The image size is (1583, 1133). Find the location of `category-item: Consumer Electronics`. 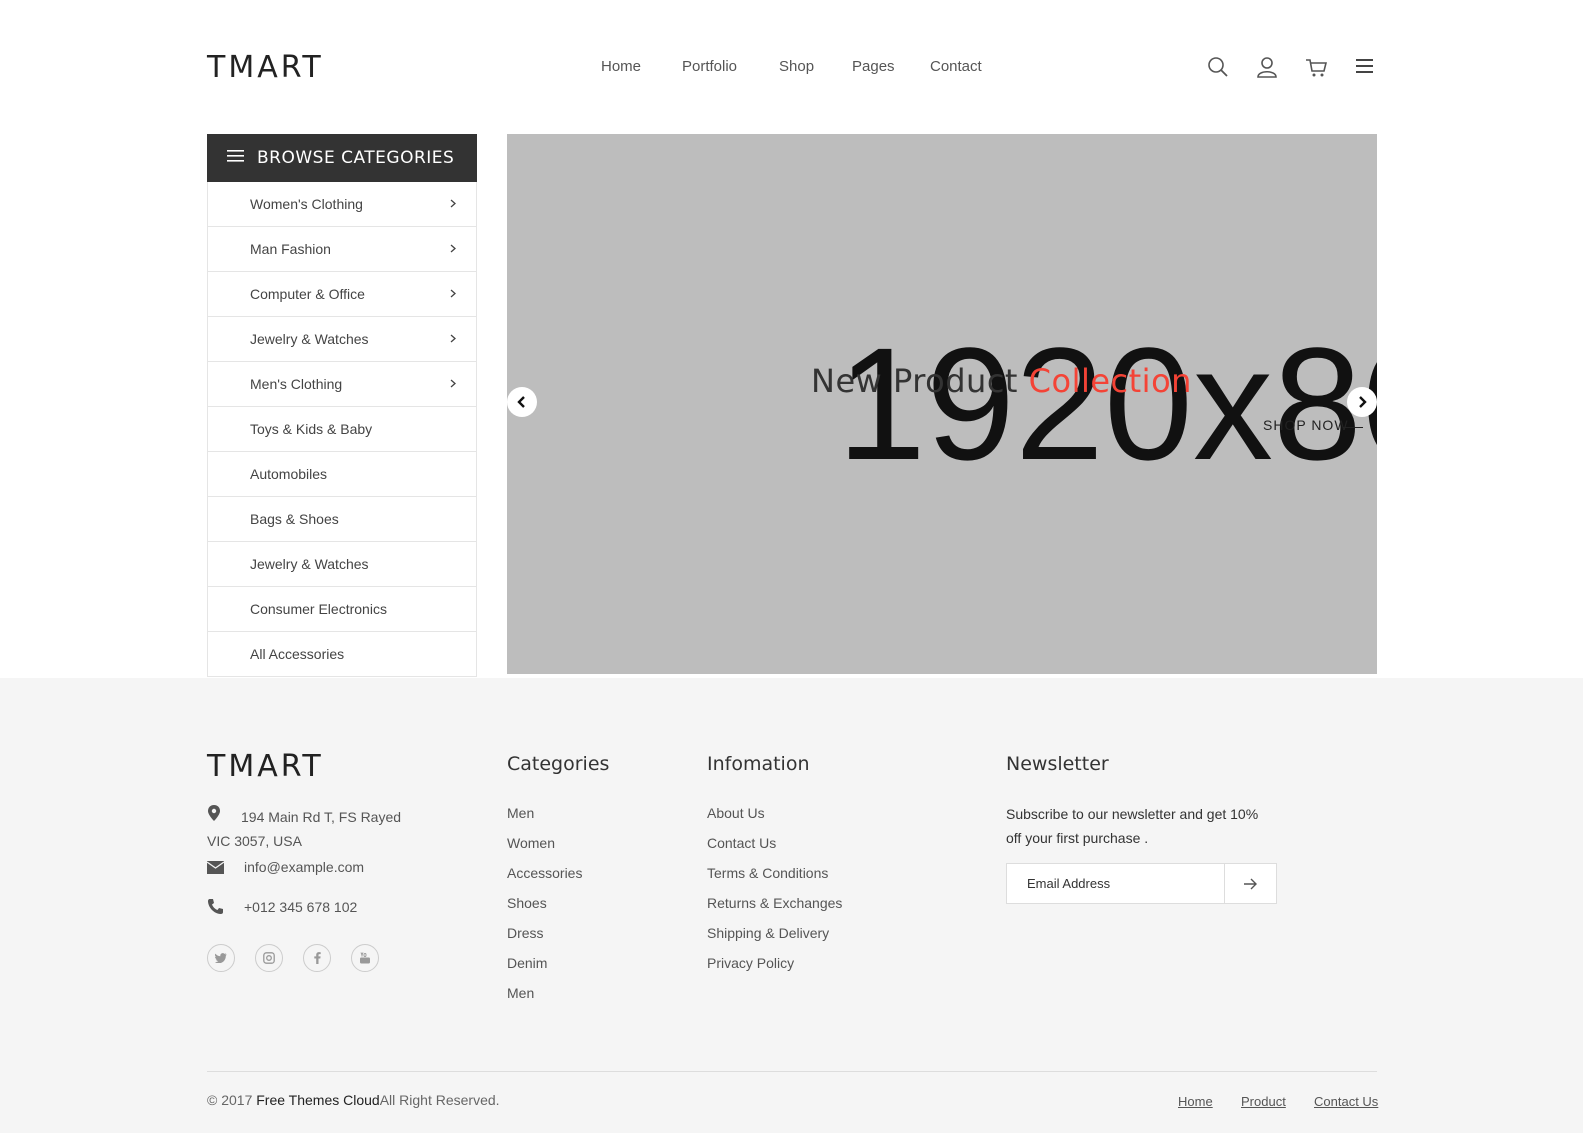

category-item: Consumer Electronics is located at coordinates (342, 609).